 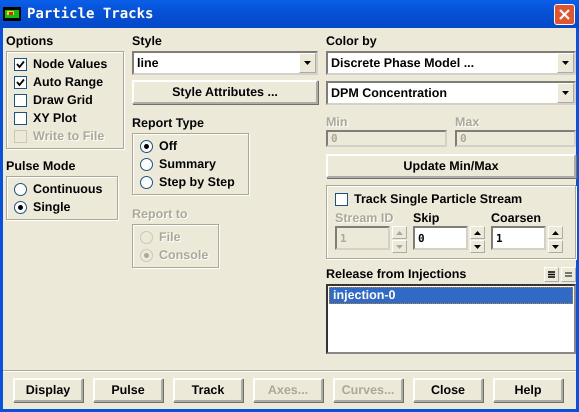 I want to click on section-label: Options, so click(x=30, y=41).